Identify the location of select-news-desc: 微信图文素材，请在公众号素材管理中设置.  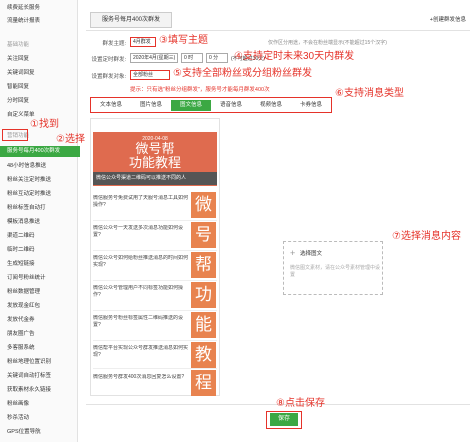
(335, 271).